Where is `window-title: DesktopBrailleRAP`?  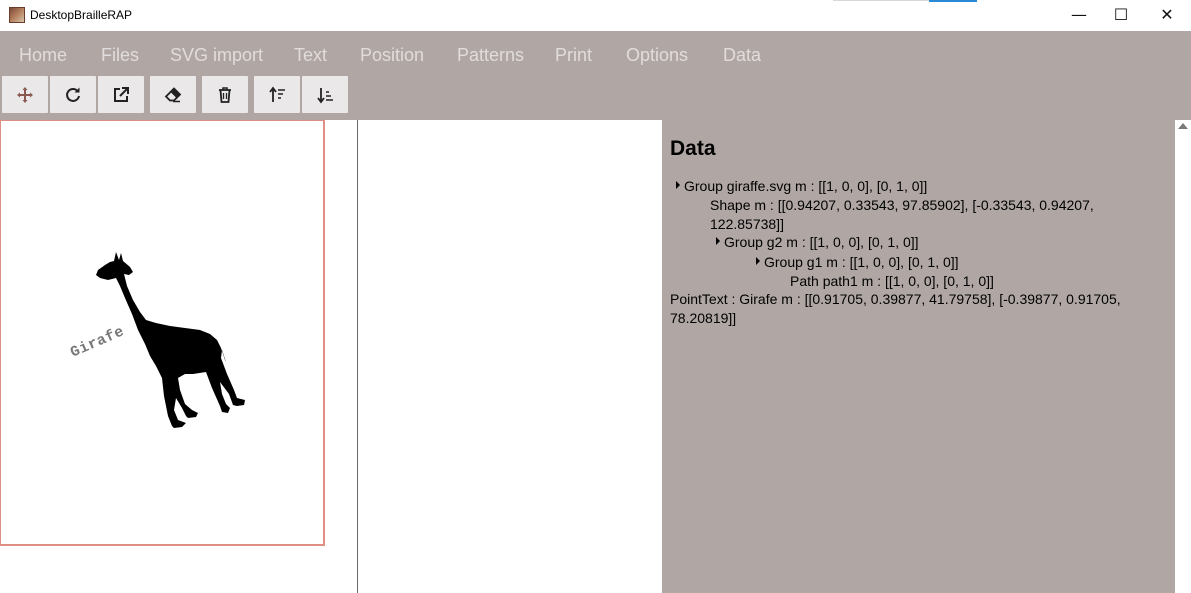
window-title: DesktopBrailleRAP is located at coordinates (81, 15).